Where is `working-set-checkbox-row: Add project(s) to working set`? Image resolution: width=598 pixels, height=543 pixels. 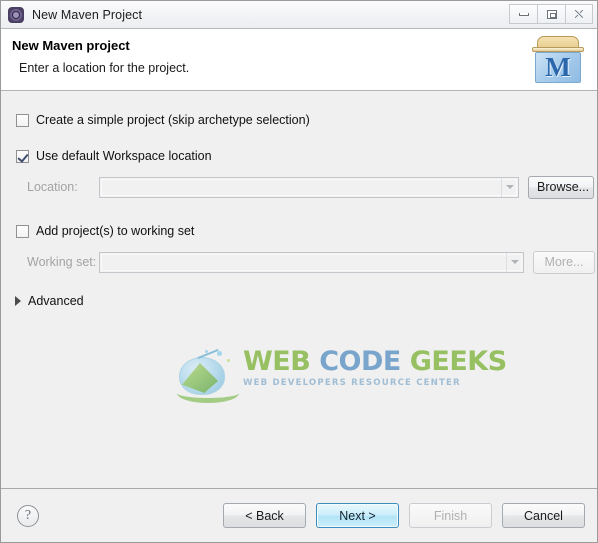
working-set-checkbox-row: Add project(s) to working set is located at coordinates (299, 231).